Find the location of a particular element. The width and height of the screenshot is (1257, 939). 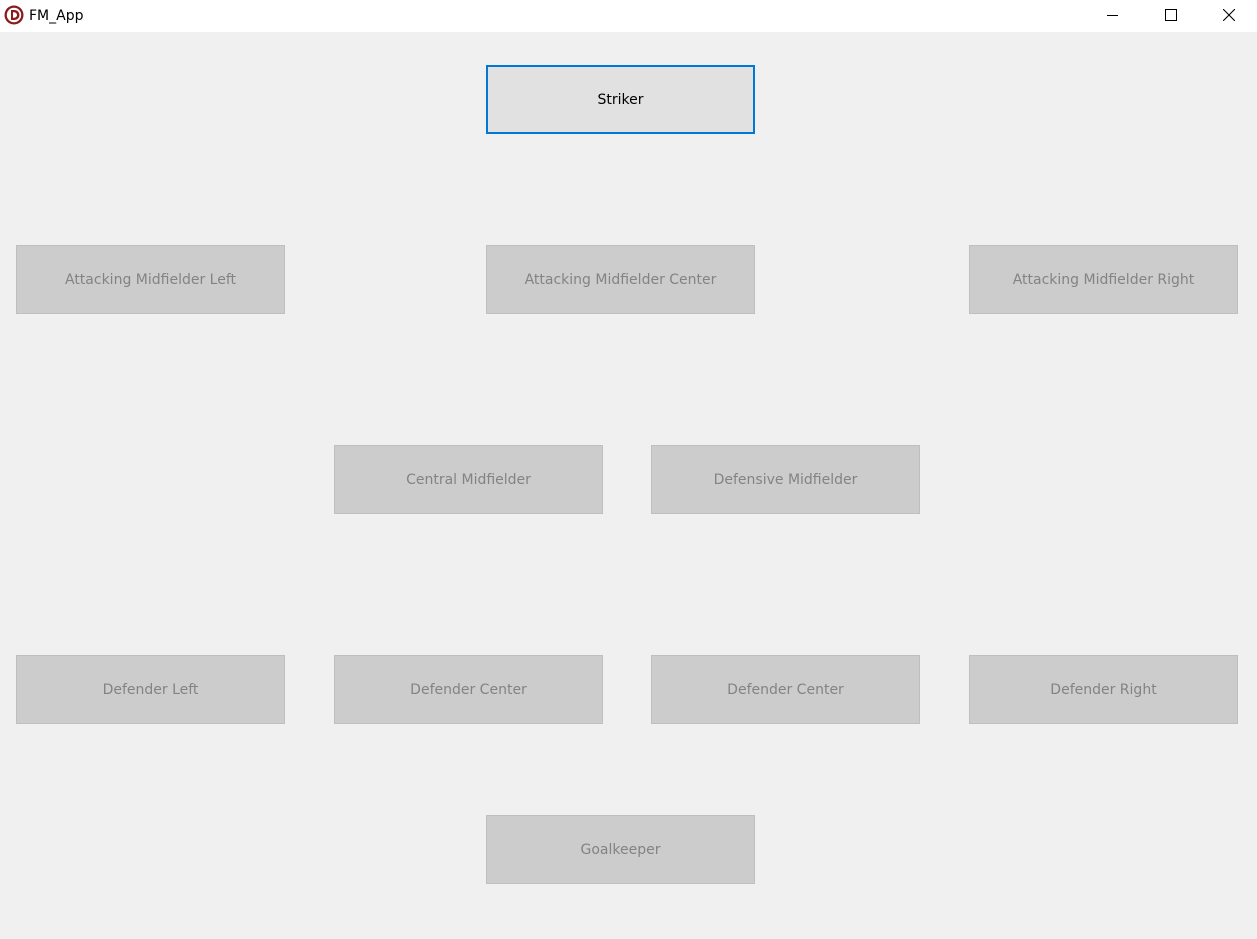

window-title: FM_App is located at coordinates (56, 16).